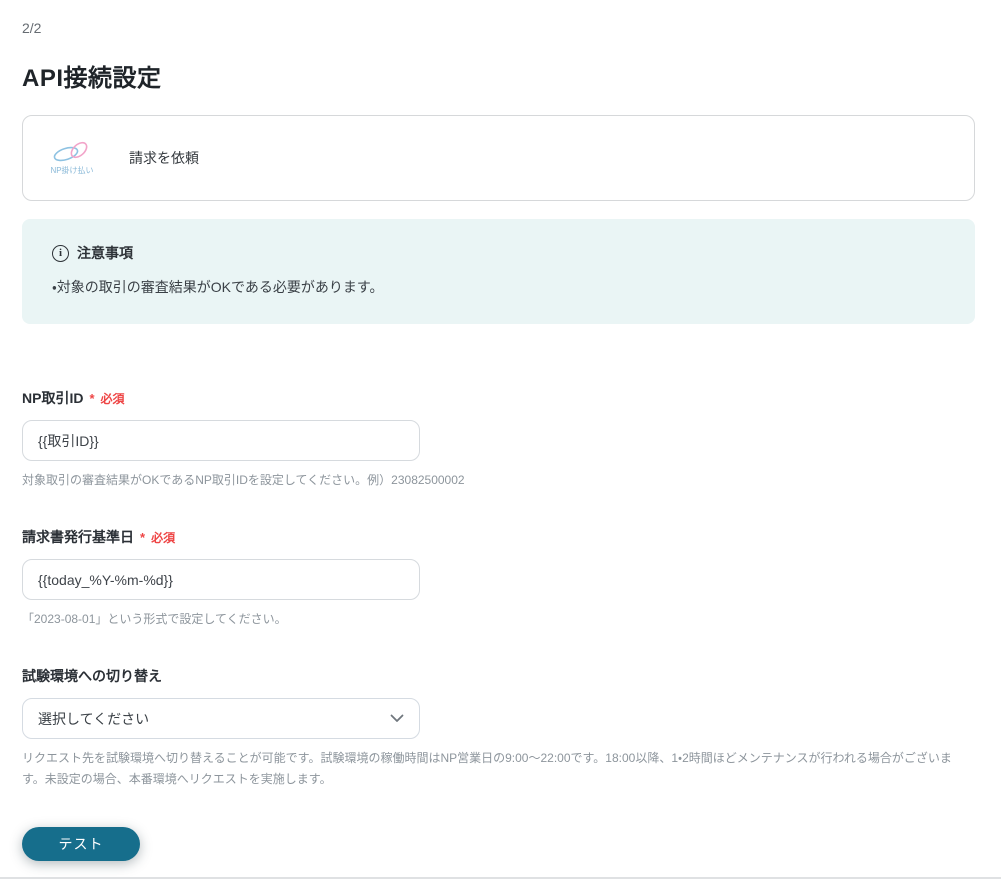 This screenshot has width=1001, height=879. What do you see at coordinates (92, 78) in the screenshot?
I see `page-title: API接続設定` at bounding box center [92, 78].